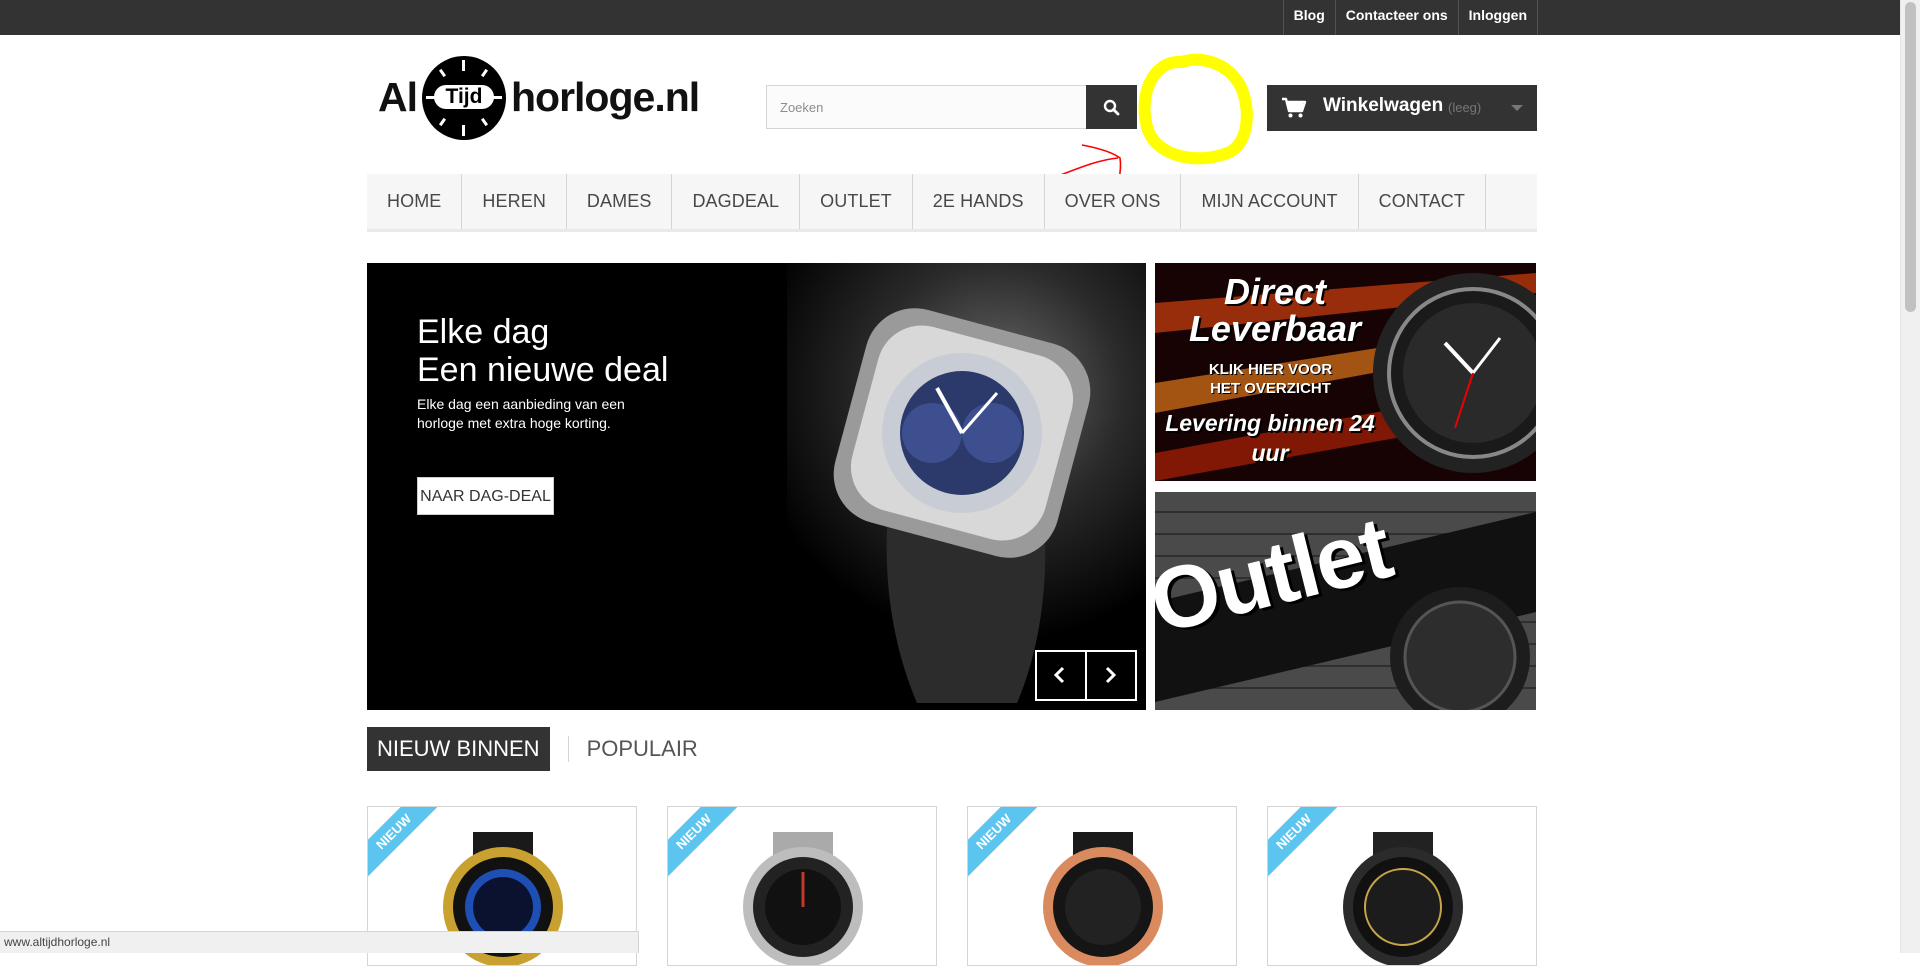 The image size is (1920, 966). What do you see at coordinates (979, 201) in the screenshot?
I see `nav-item-2e-hands: 2E HANDS` at bounding box center [979, 201].